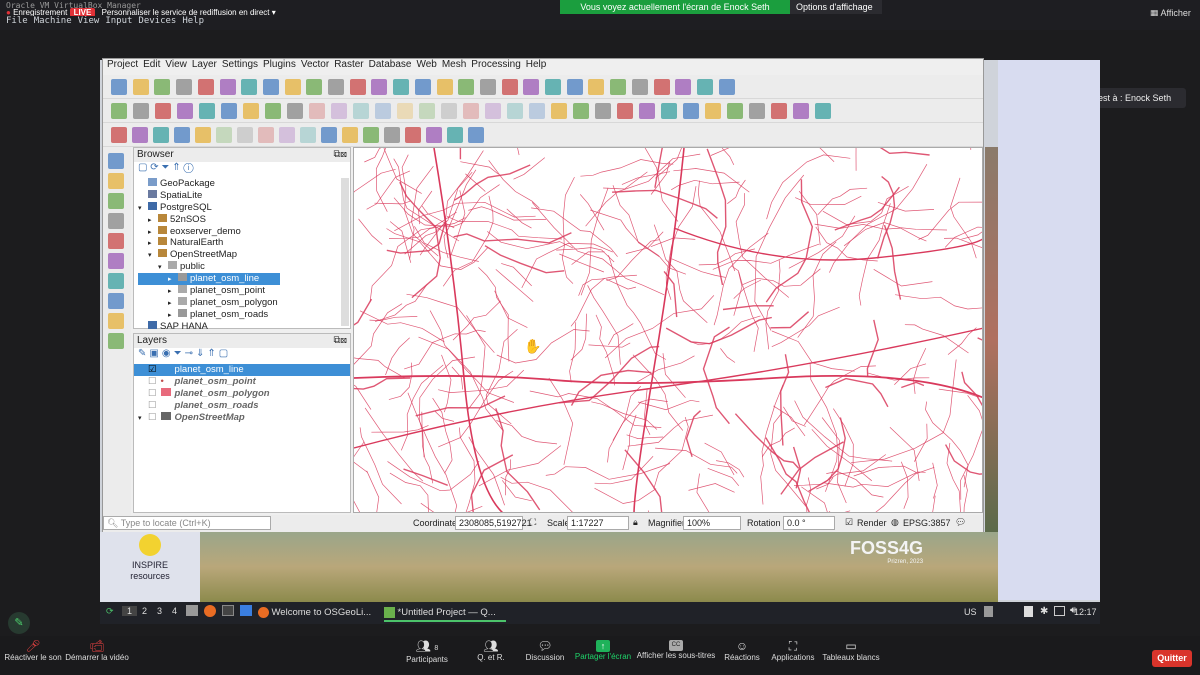 The image size is (1200, 675). What do you see at coordinates (454, 64) in the screenshot?
I see `menu-mesh: Mesh` at bounding box center [454, 64].